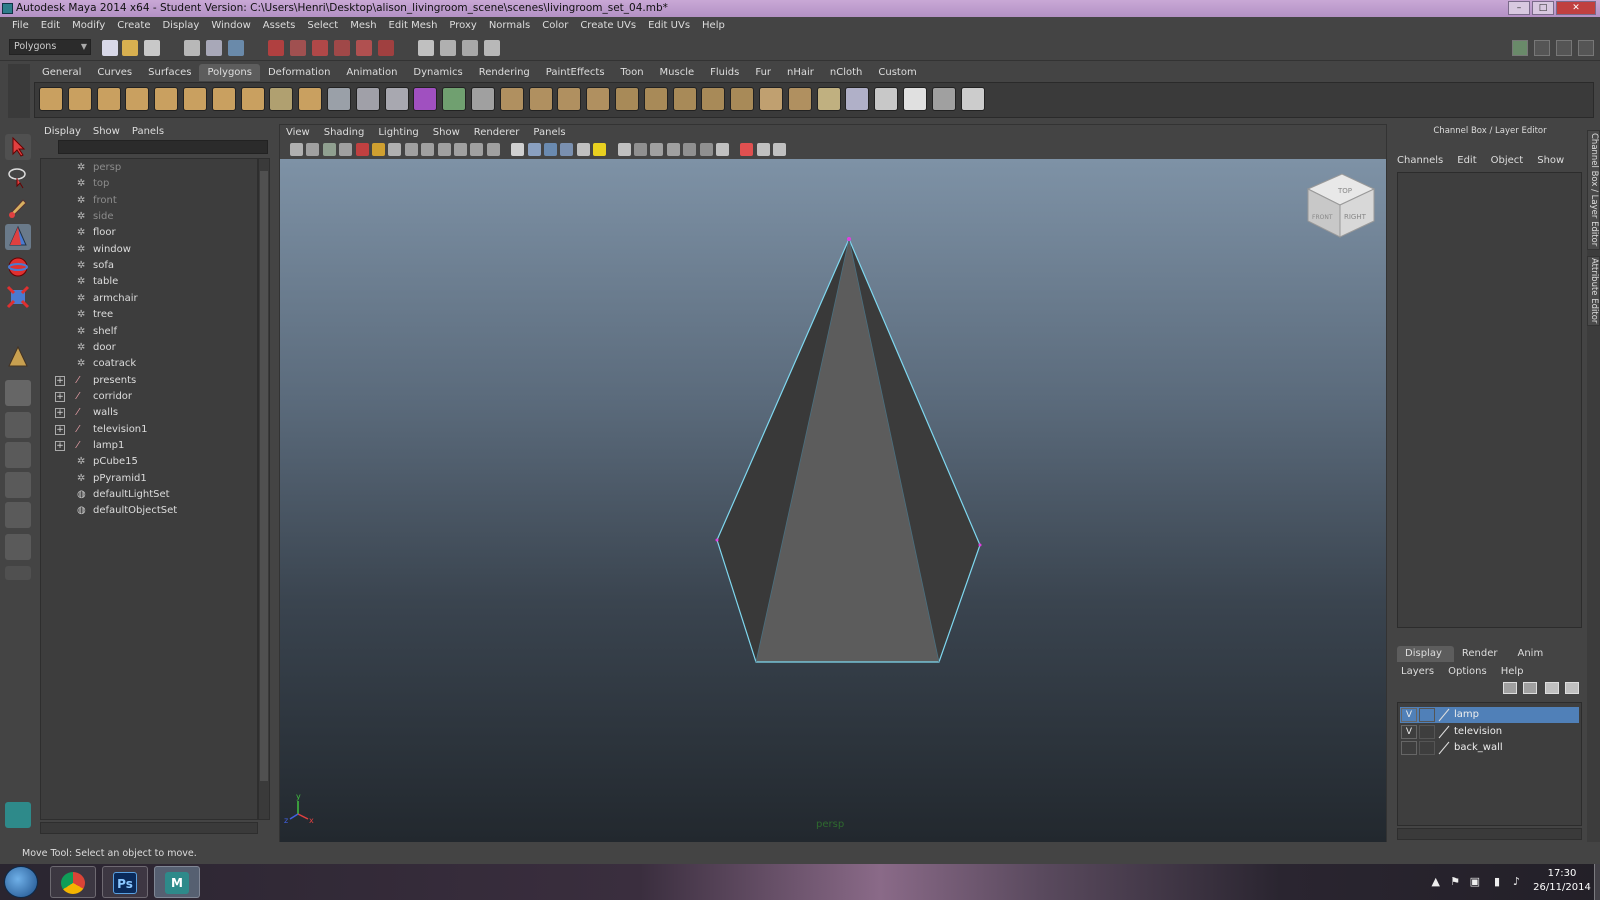 The image size is (1600, 900). Describe the element at coordinates (706, 149) in the screenshot. I see `depth-of-field-icon` at that location.